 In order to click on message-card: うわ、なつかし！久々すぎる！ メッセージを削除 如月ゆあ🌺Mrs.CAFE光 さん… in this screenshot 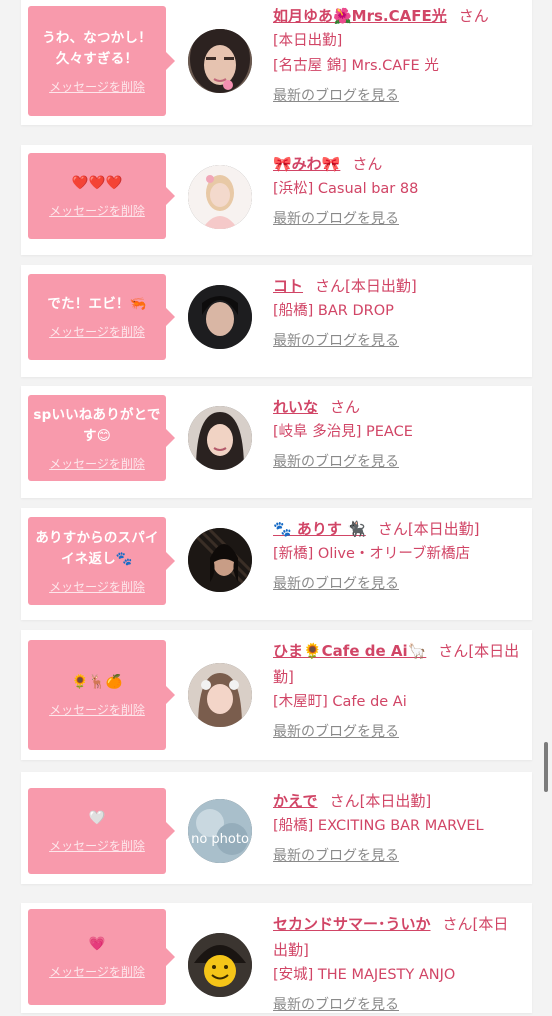, I will do `click(276, 62)`.